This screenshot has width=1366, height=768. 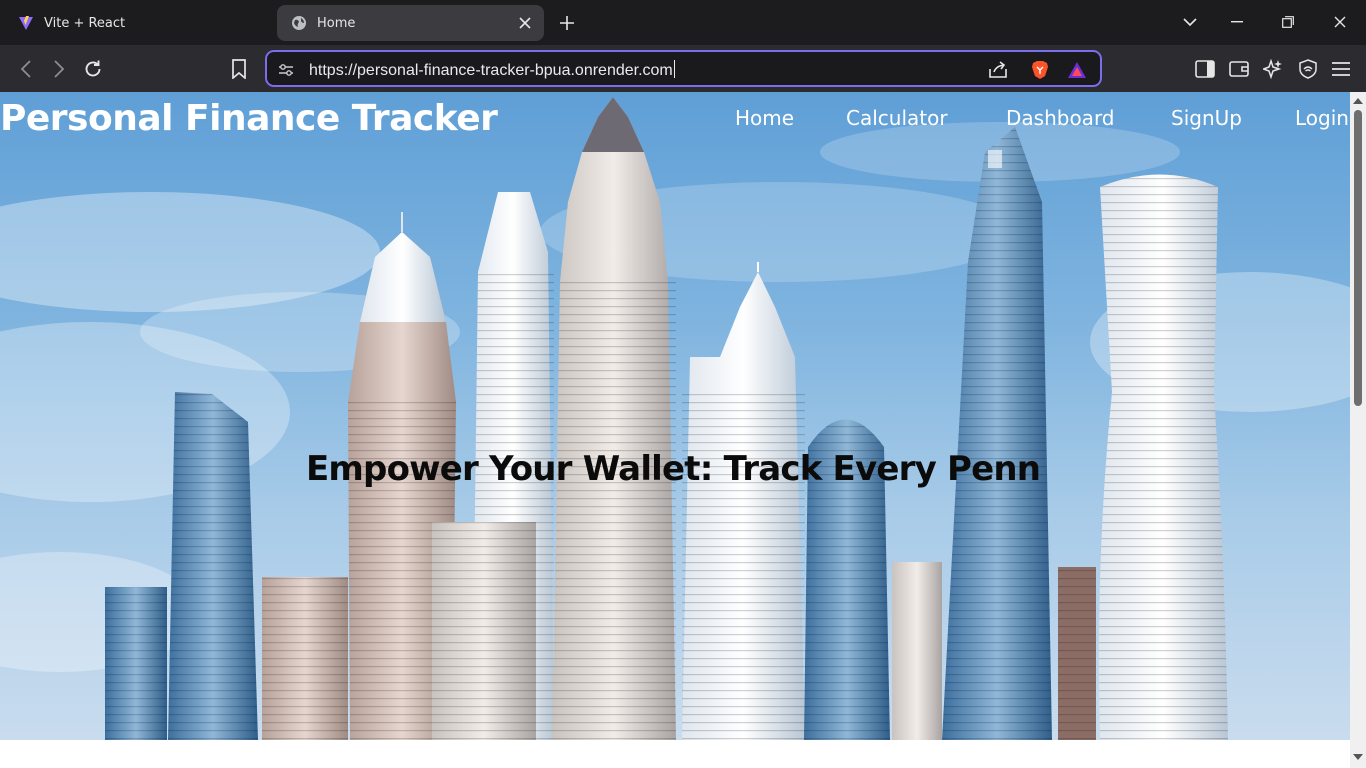 I want to click on site-settings-icon, so click(x=286, y=70).